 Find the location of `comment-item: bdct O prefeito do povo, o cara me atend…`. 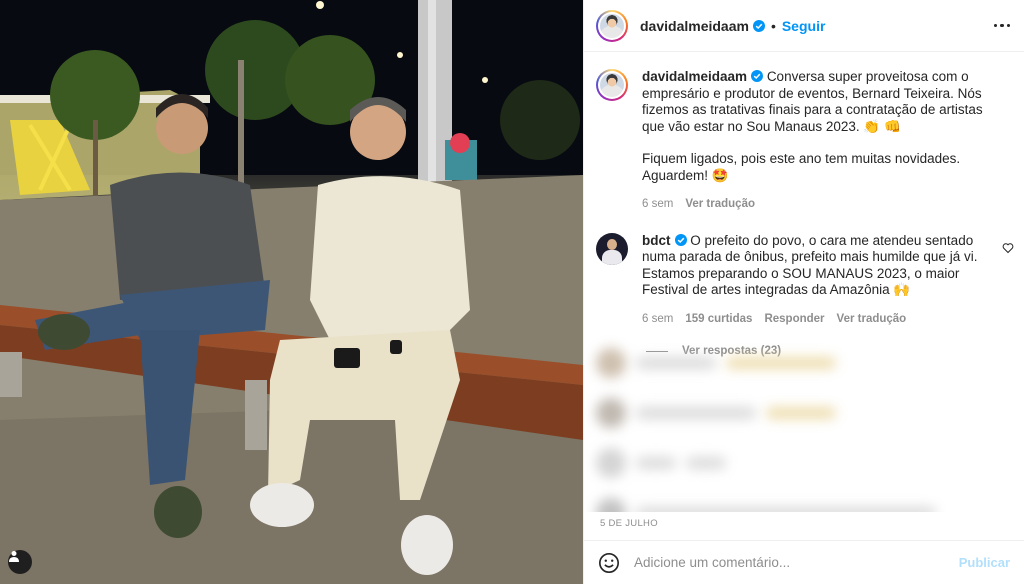

comment-item: bdct O prefeito do povo, o cara me atend… is located at coordinates (804, 280).